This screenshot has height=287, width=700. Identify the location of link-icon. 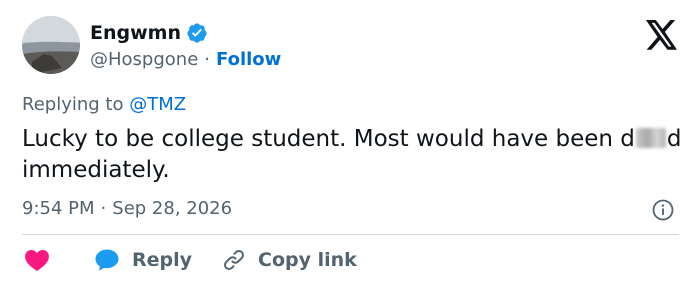
(234, 260).